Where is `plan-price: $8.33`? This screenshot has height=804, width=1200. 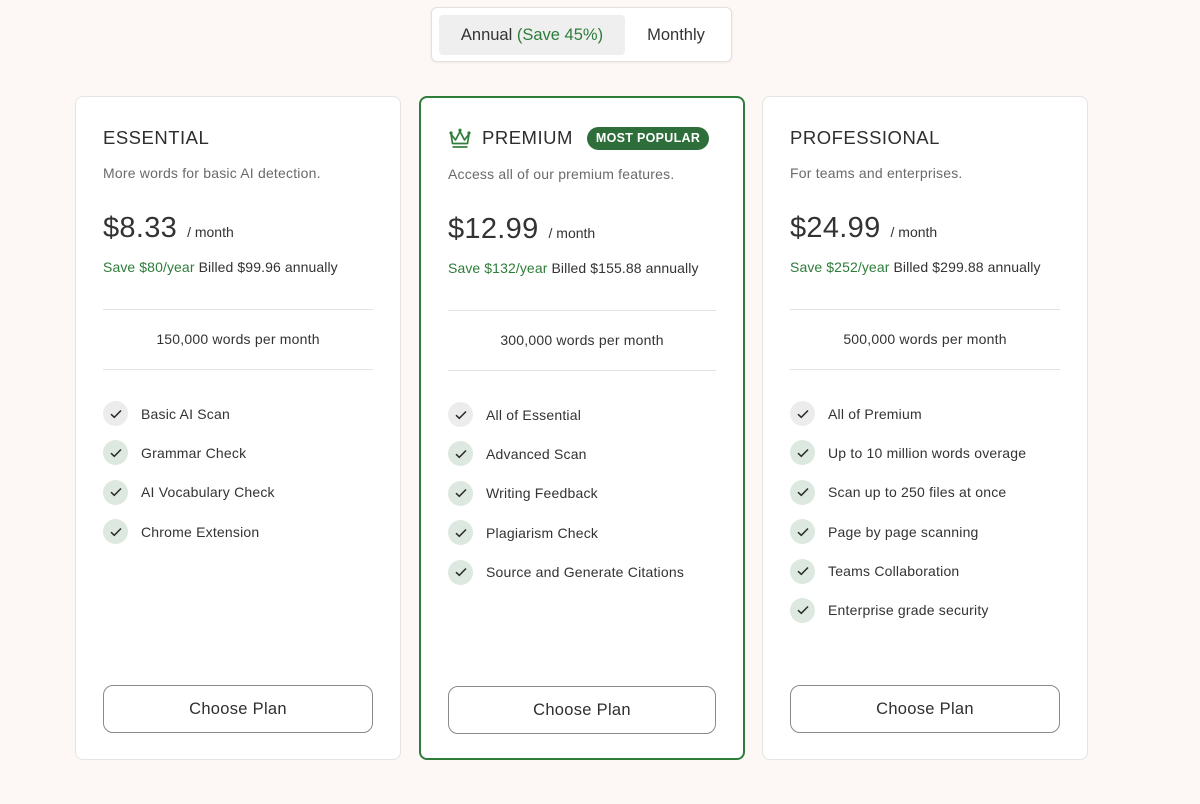 plan-price: $8.33 is located at coordinates (140, 228).